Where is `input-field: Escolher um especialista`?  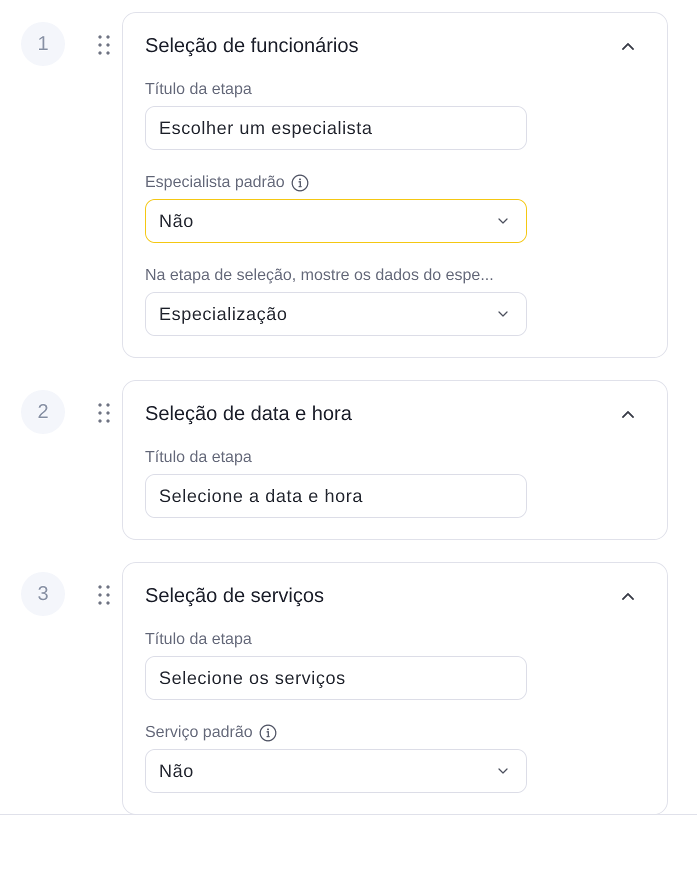 input-field: Escolher um especialista is located at coordinates (336, 128).